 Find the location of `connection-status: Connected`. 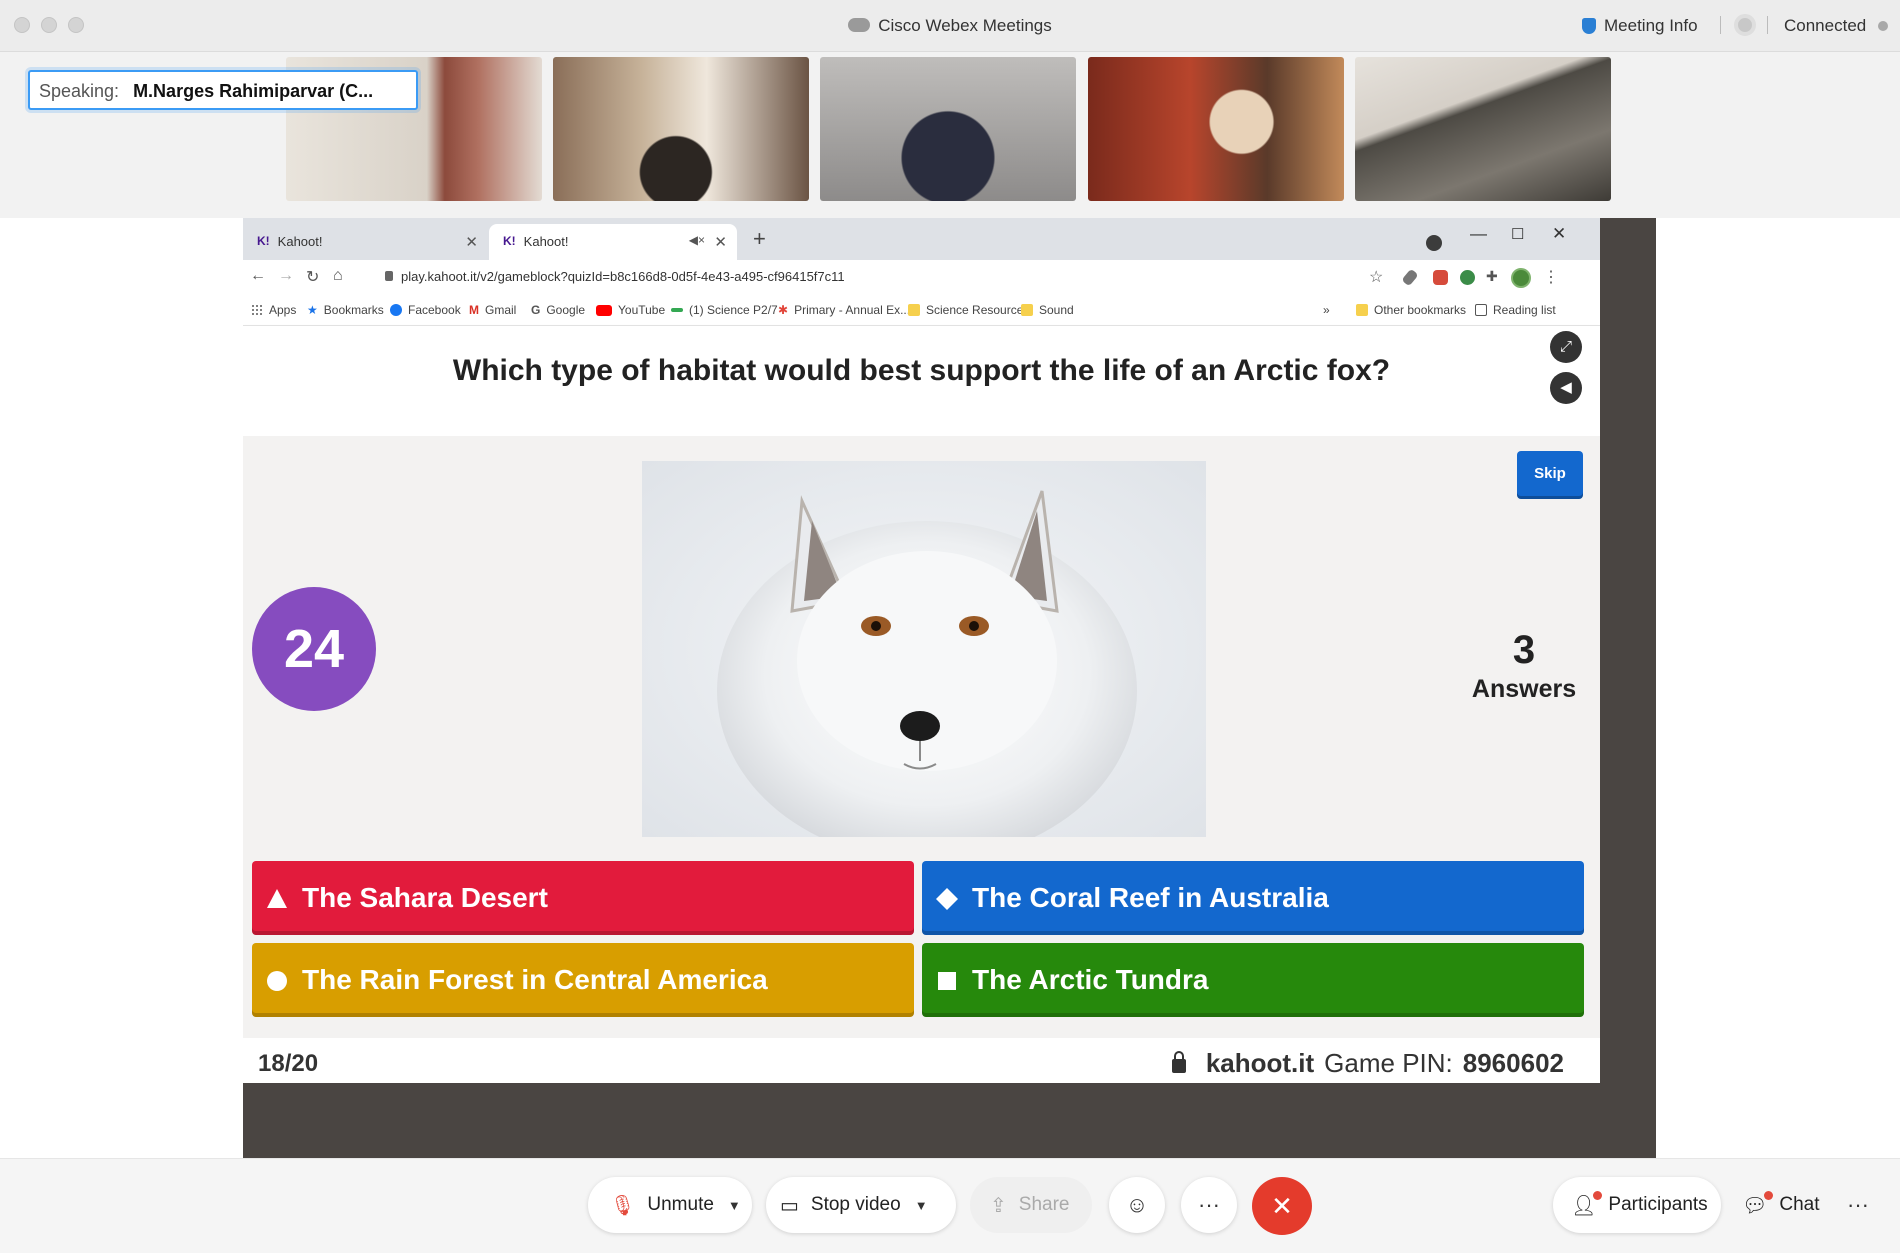

connection-status: Connected is located at coordinates (1825, 25).